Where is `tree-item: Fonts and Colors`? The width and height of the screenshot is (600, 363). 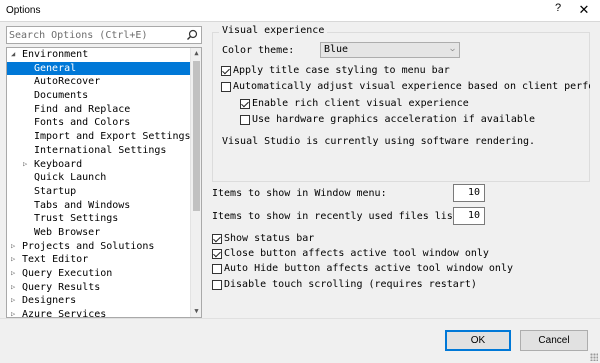
tree-item: Fonts and Colors is located at coordinates (99, 123).